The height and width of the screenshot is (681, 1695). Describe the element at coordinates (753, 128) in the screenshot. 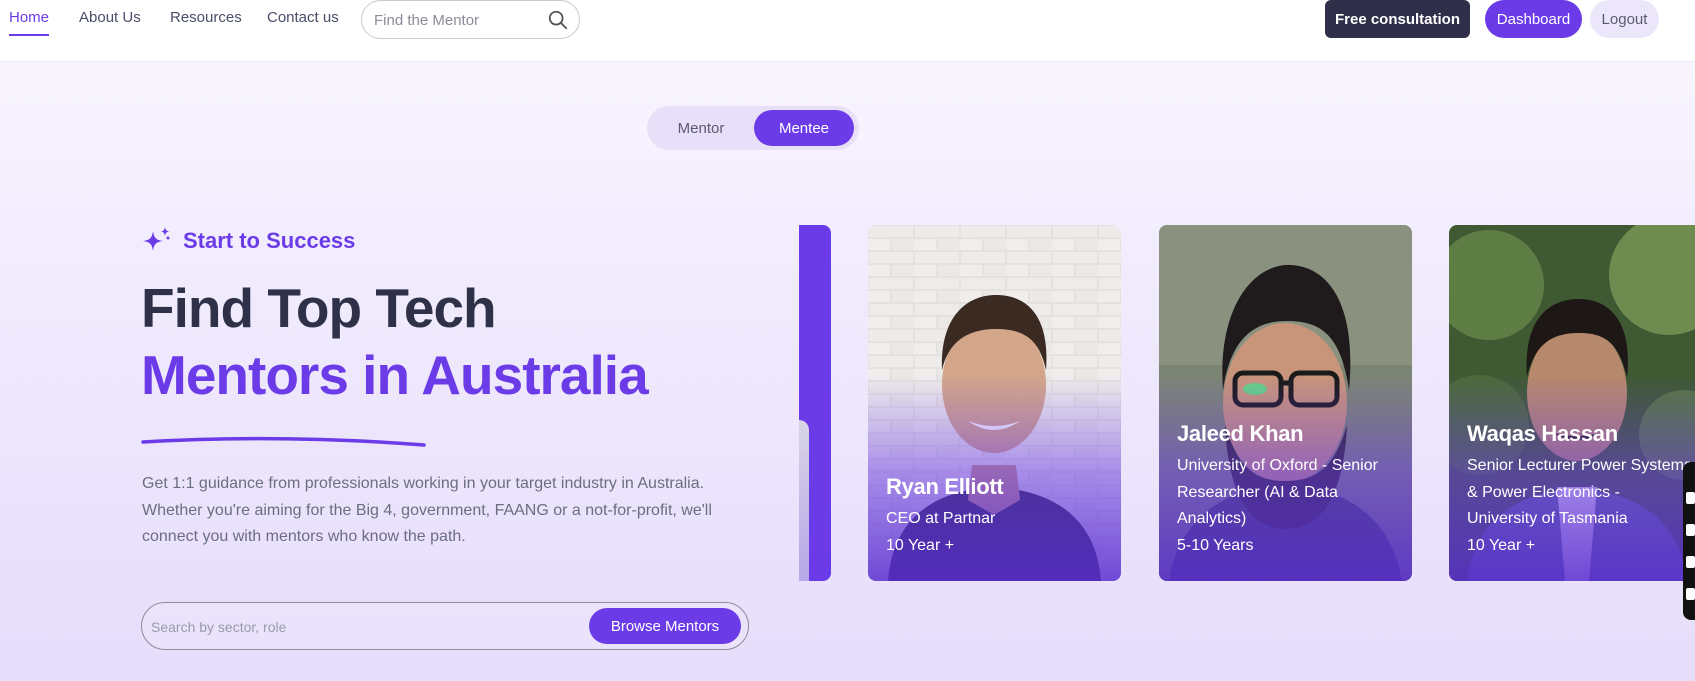

I see `role-toggle: Mentor Mentee` at that location.